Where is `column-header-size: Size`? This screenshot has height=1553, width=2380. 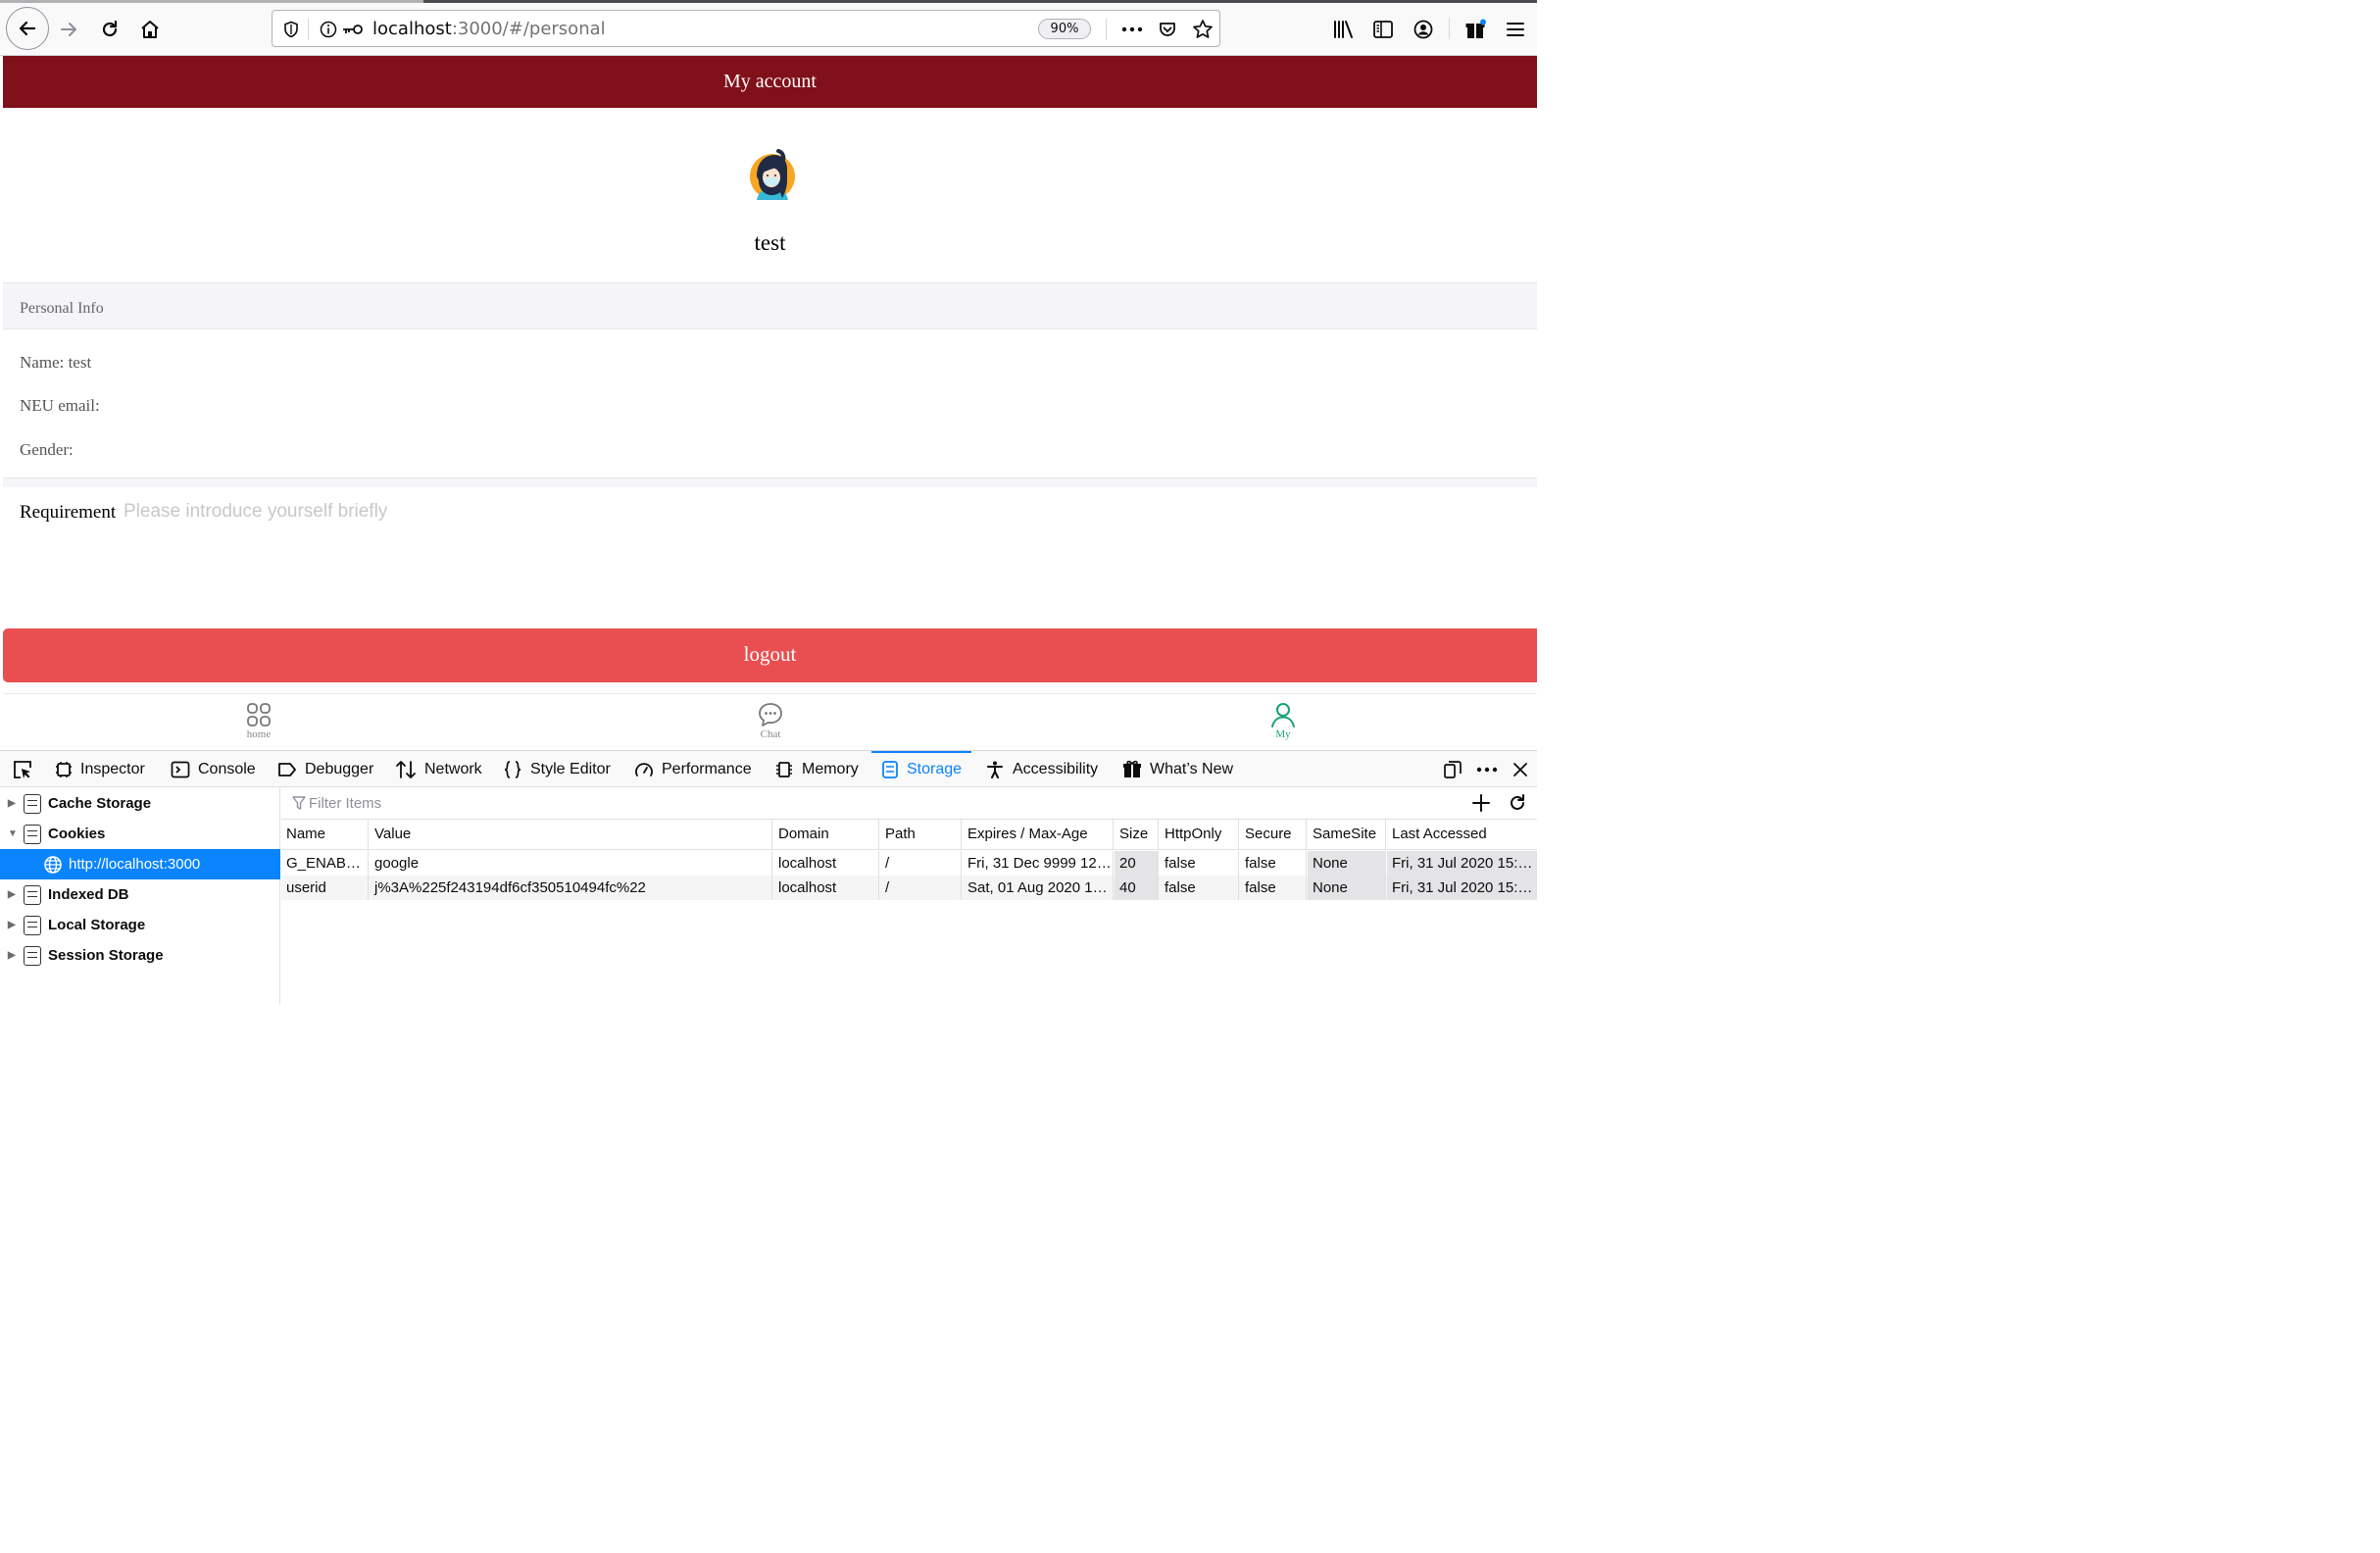 column-header-size: Size is located at coordinates (1137, 834).